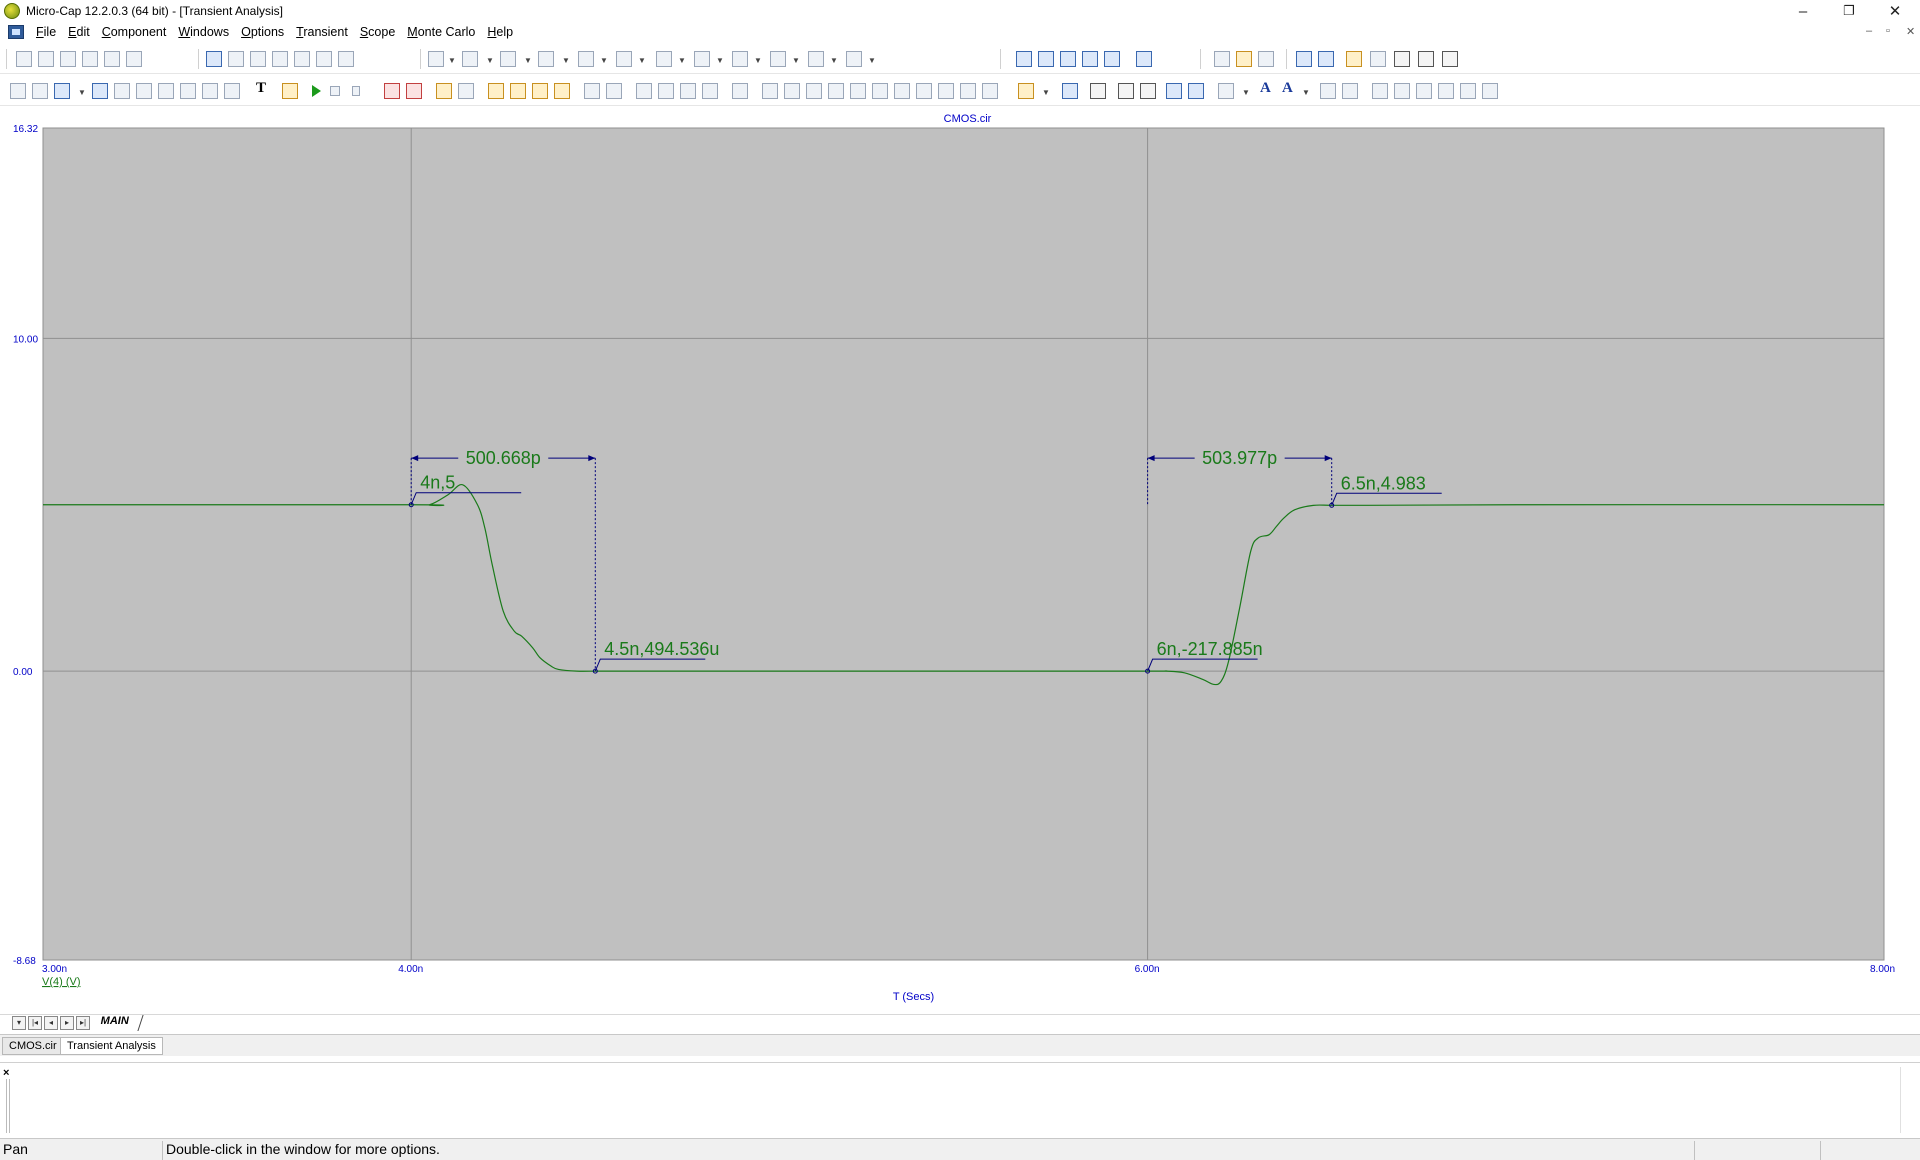 The width and height of the screenshot is (1920, 1160). Describe the element at coordinates (682, 60) in the screenshot. I see `mosfet-dropdown-icon: ▼` at that location.